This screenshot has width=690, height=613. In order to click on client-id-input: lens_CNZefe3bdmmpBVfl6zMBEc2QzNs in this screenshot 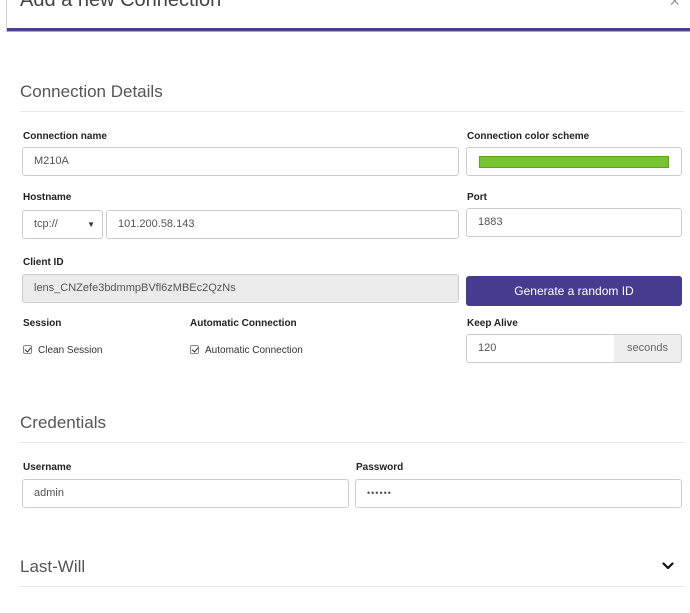, I will do `click(240, 288)`.